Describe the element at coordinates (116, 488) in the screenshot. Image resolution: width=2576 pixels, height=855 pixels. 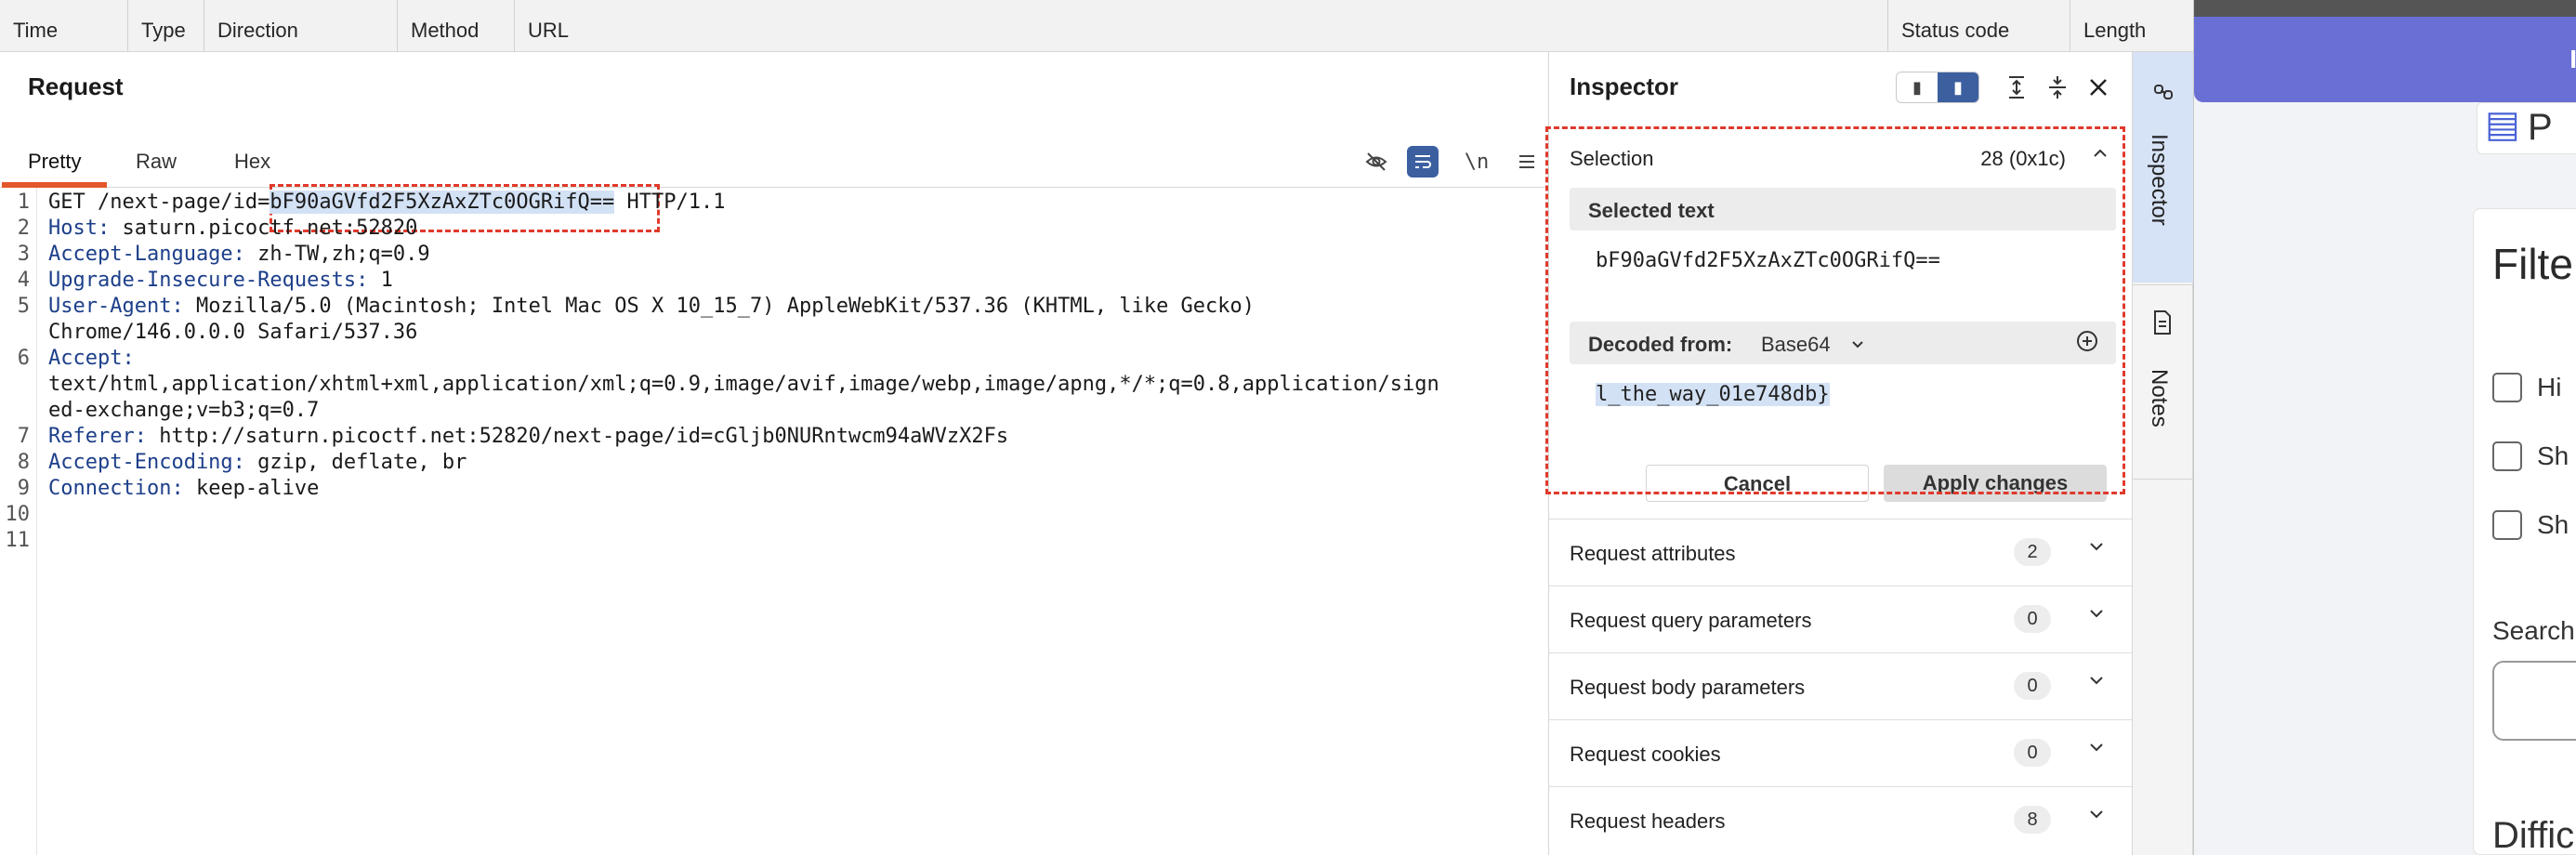
I see `header-key: Connection:` at that location.